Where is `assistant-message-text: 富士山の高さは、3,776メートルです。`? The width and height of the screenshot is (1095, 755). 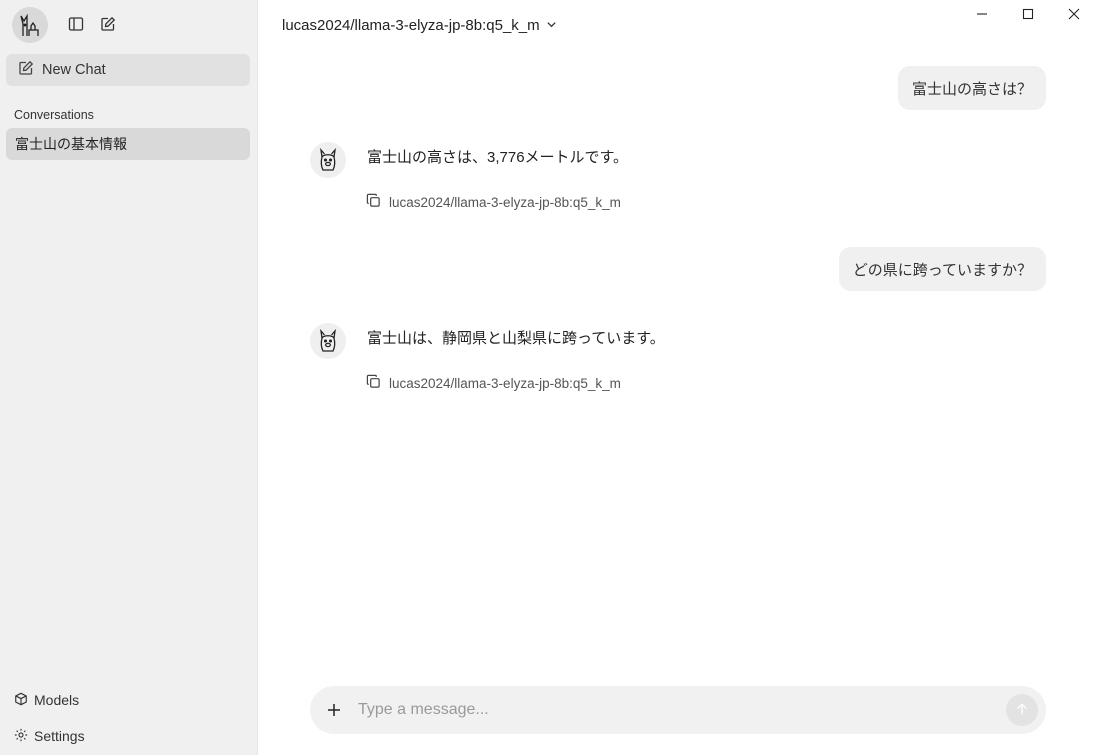
assistant-message-text: 富士山の高さは、3,776メートルです。 is located at coordinates (498, 157).